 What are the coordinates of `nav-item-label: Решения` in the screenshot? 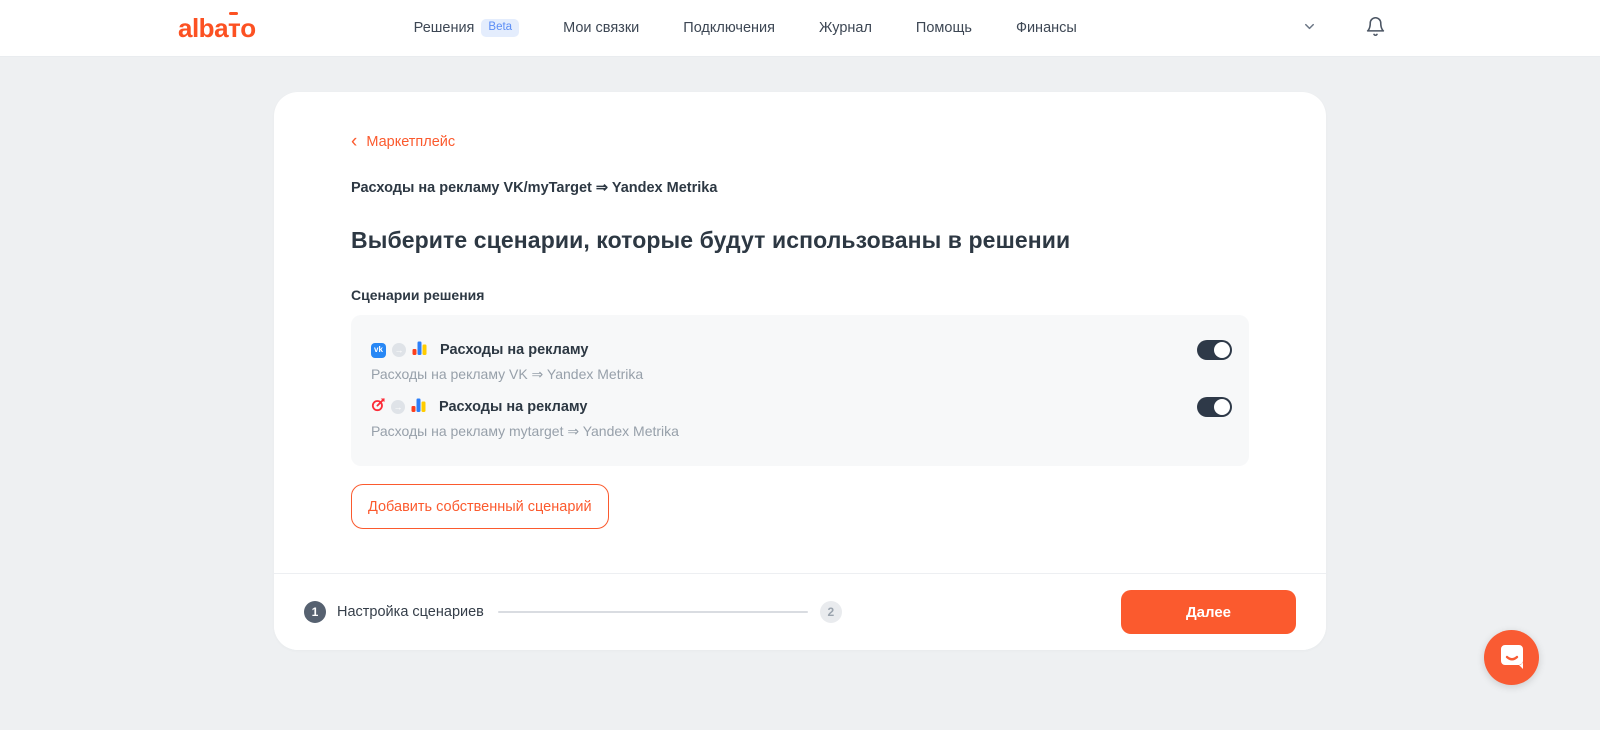 It's located at (444, 28).